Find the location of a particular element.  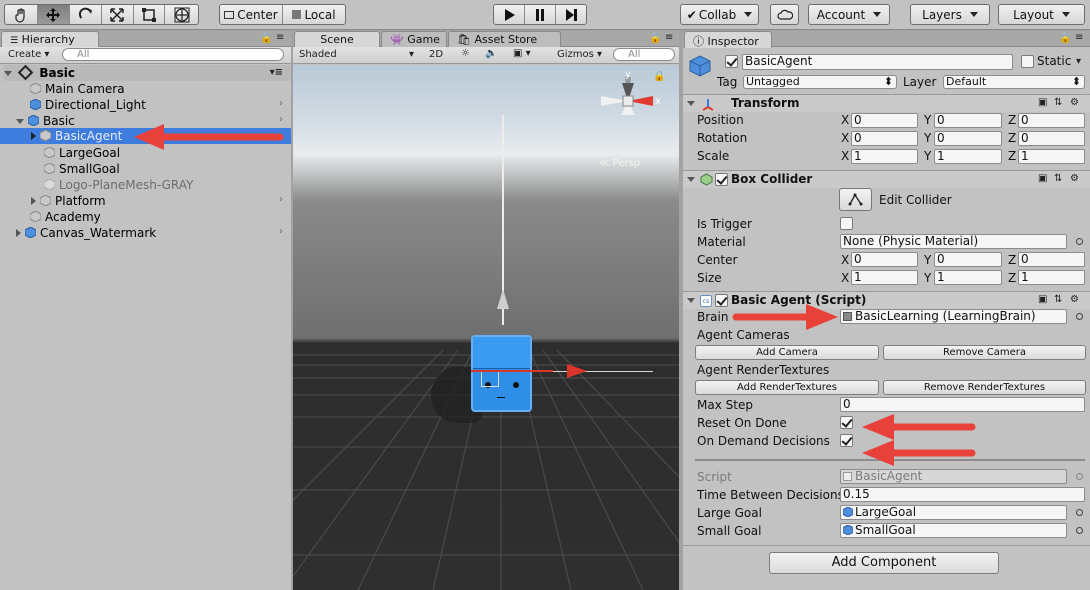

step-icon is located at coordinates (571, 14).